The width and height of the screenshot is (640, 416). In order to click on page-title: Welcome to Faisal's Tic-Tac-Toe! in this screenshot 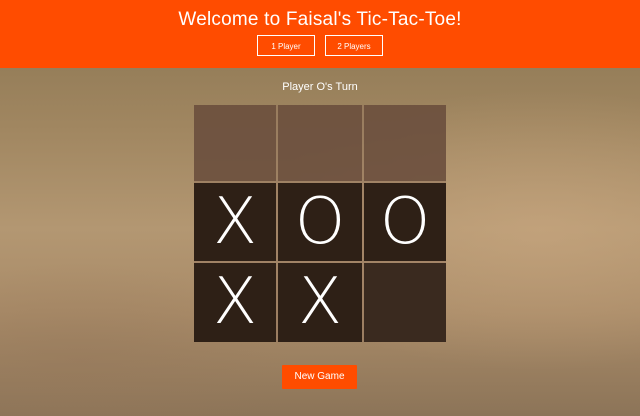, I will do `click(320, 19)`.